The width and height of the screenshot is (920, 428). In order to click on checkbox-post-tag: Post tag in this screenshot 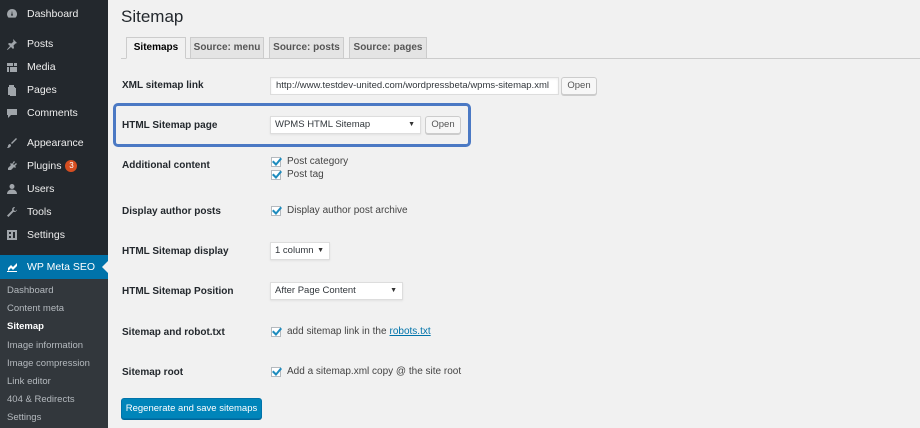, I will do `click(297, 174)`.